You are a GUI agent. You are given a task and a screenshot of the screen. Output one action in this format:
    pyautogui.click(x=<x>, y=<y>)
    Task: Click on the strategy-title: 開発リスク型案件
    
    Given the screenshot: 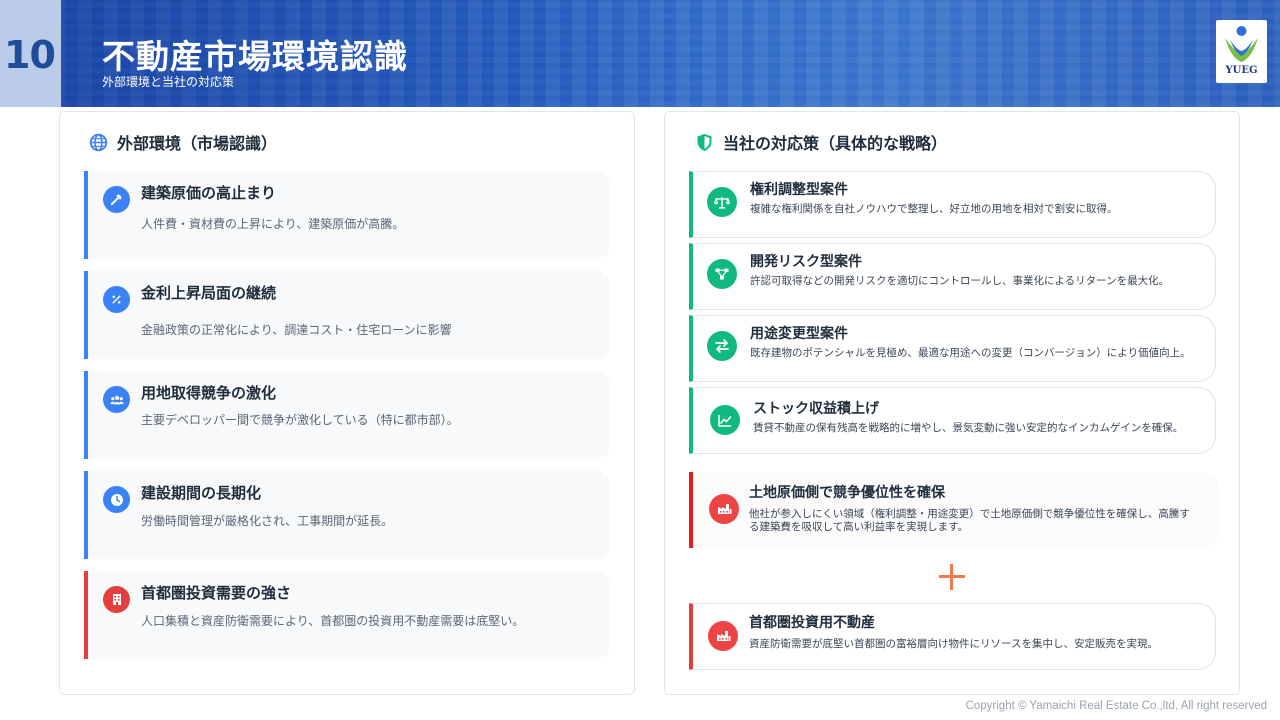 What is the action you would take?
    pyautogui.click(x=806, y=262)
    